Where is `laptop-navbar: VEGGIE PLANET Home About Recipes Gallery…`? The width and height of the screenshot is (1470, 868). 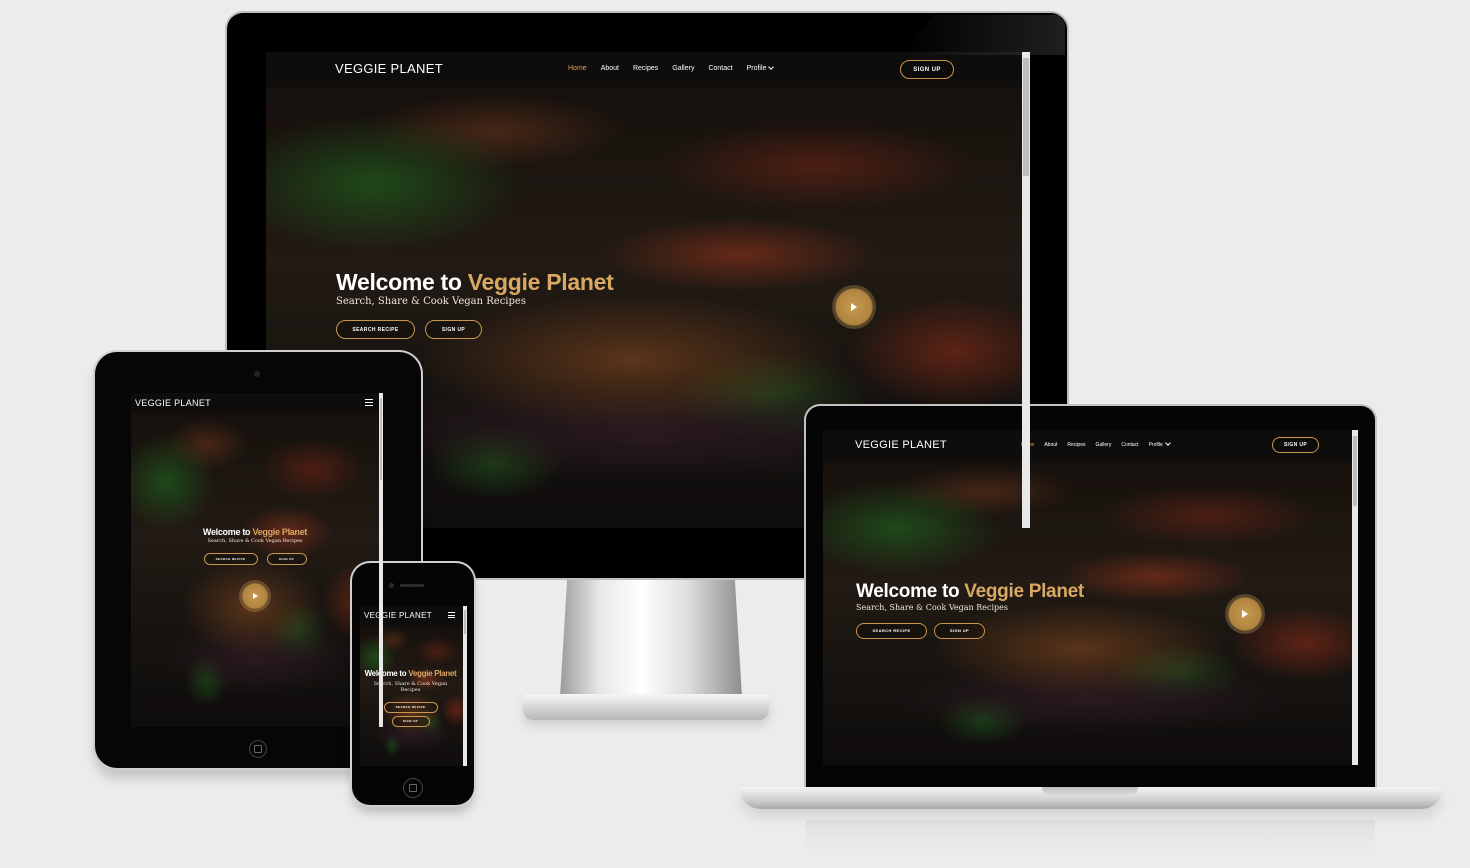
laptop-navbar: VEGGIE PLANET Home About Recipes Gallery… is located at coordinates (1090, 445).